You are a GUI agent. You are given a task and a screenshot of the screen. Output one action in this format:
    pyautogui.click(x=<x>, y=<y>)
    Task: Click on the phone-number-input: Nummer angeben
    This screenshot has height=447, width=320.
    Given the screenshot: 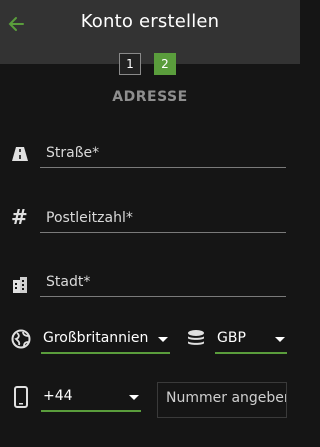 What is the action you would take?
    pyautogui.click(x=222, y=400)
    